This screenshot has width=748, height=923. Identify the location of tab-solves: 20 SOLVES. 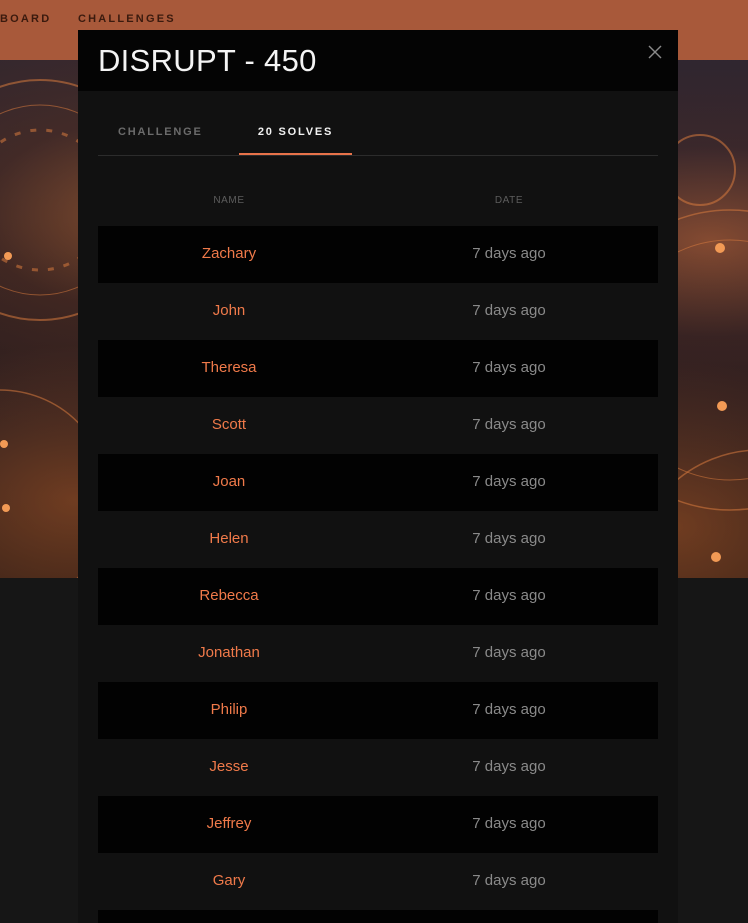
(295, 140).